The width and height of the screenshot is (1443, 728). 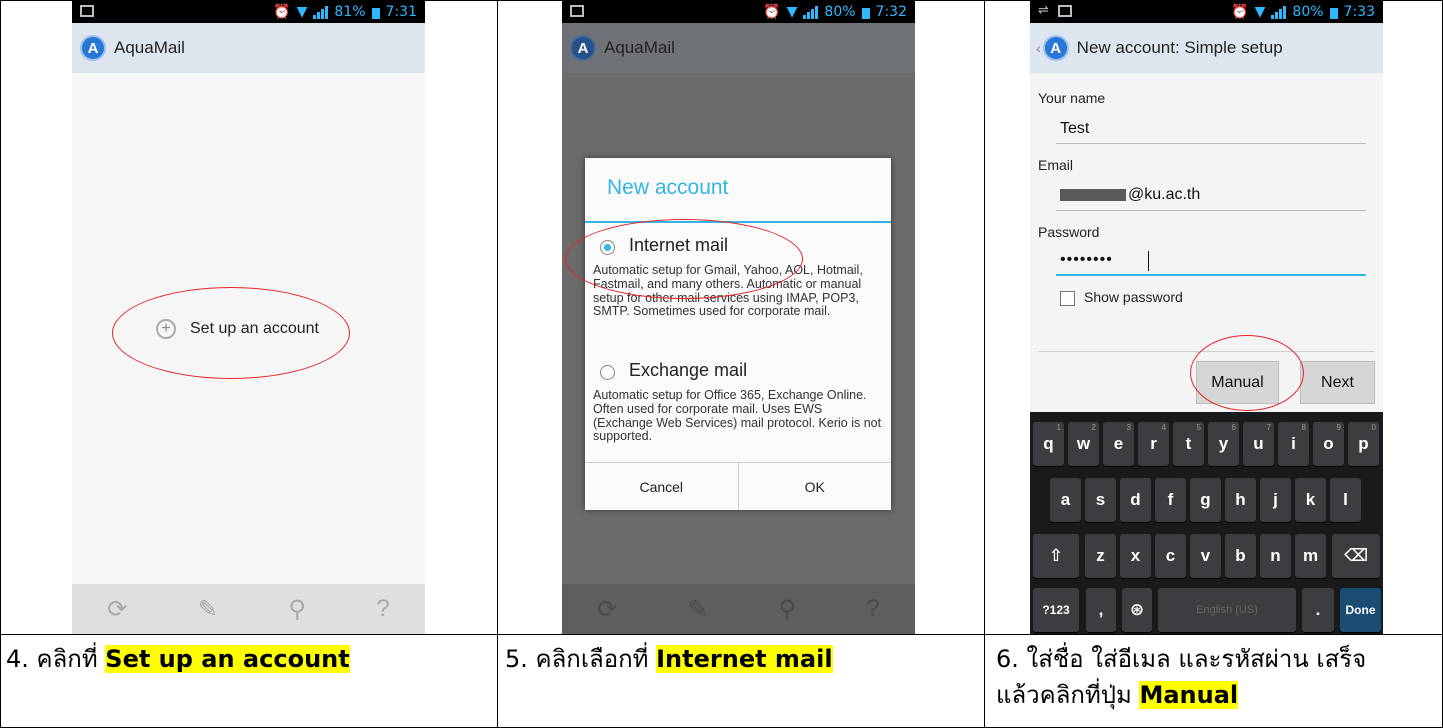 What do you see at coordinates (231, 333) in the screenshot?
I see `highlight-ellipse-setup` at bounding box center [231, 333].